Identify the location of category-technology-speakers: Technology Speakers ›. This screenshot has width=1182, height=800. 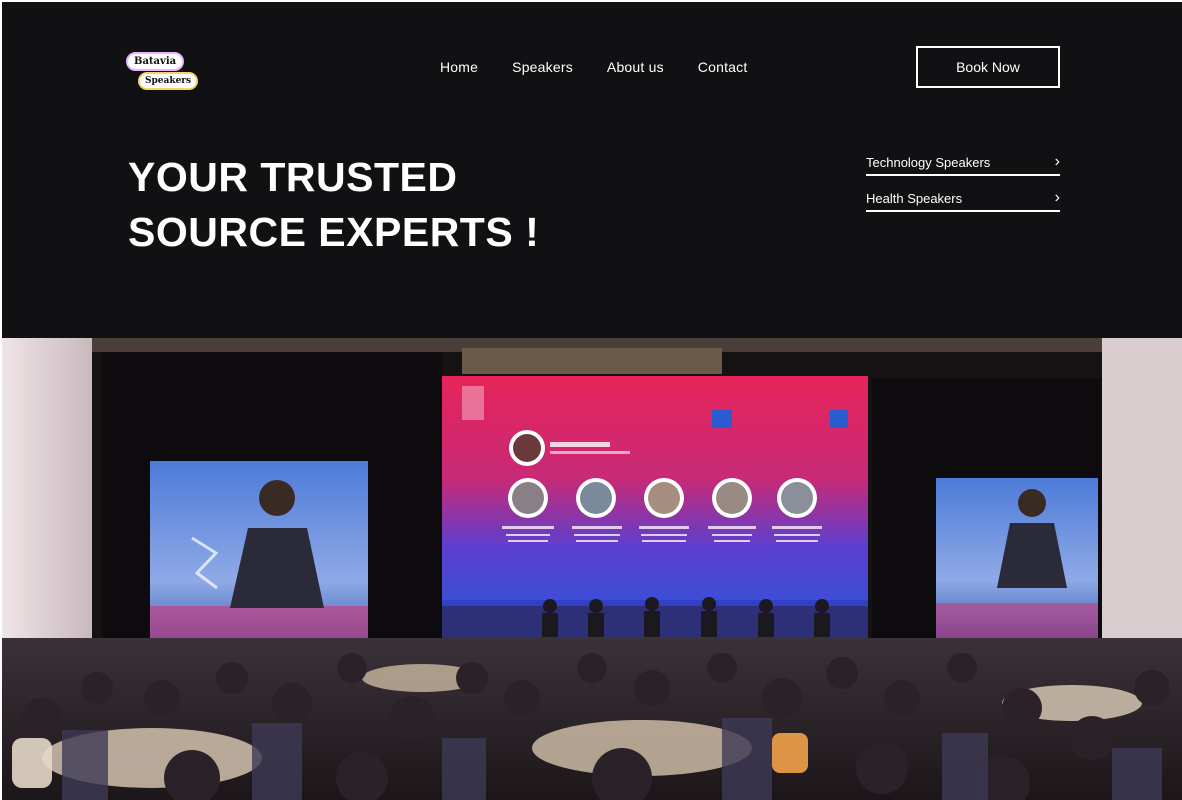
(963, 163).